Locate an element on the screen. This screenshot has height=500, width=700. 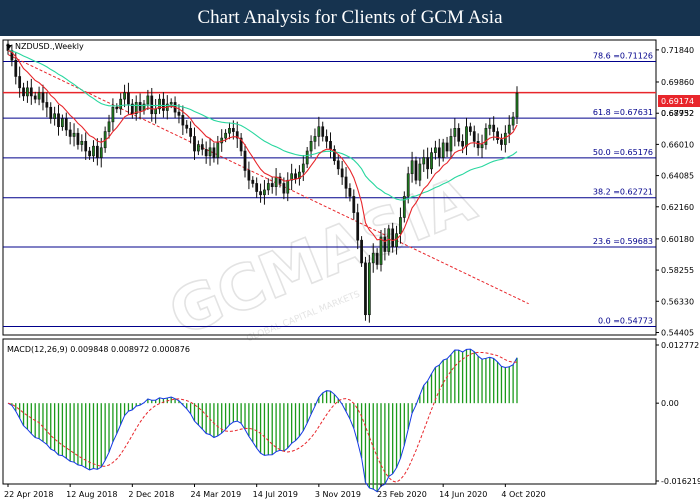
xtick-label: 22 Apr 2018 is located at coordinates (28, 494).